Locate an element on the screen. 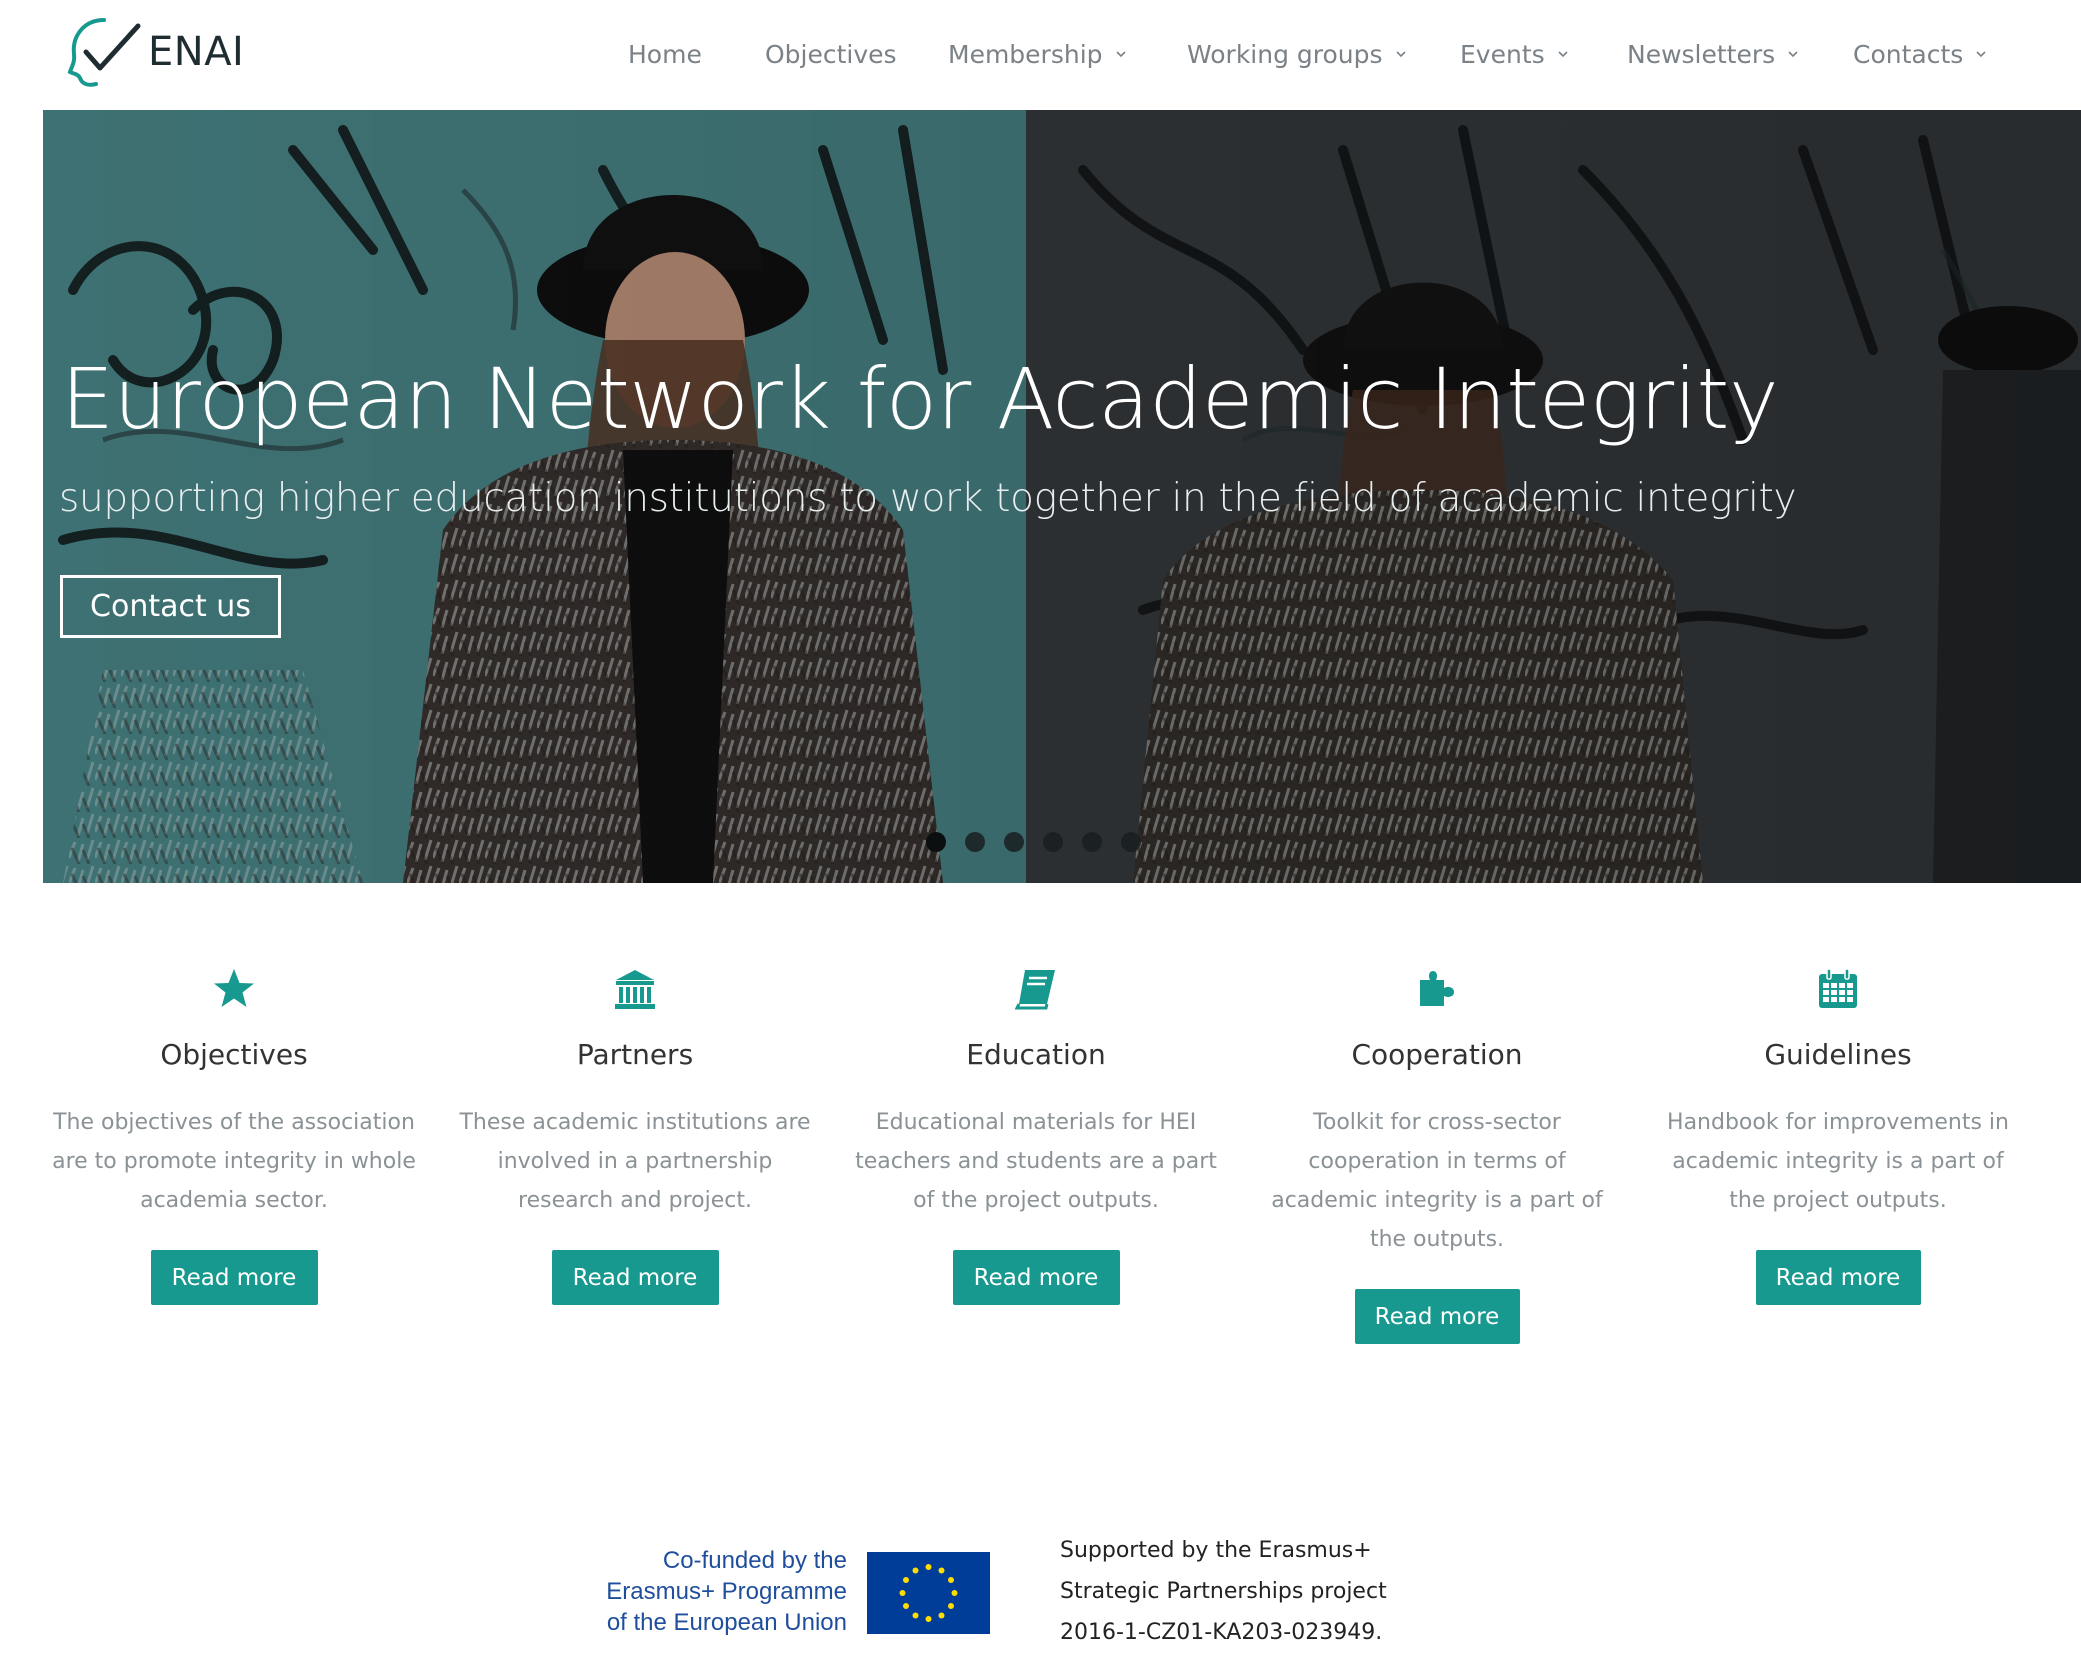 The image size is (2081, 1653). institution-icon is located at coordinates (635, 989).